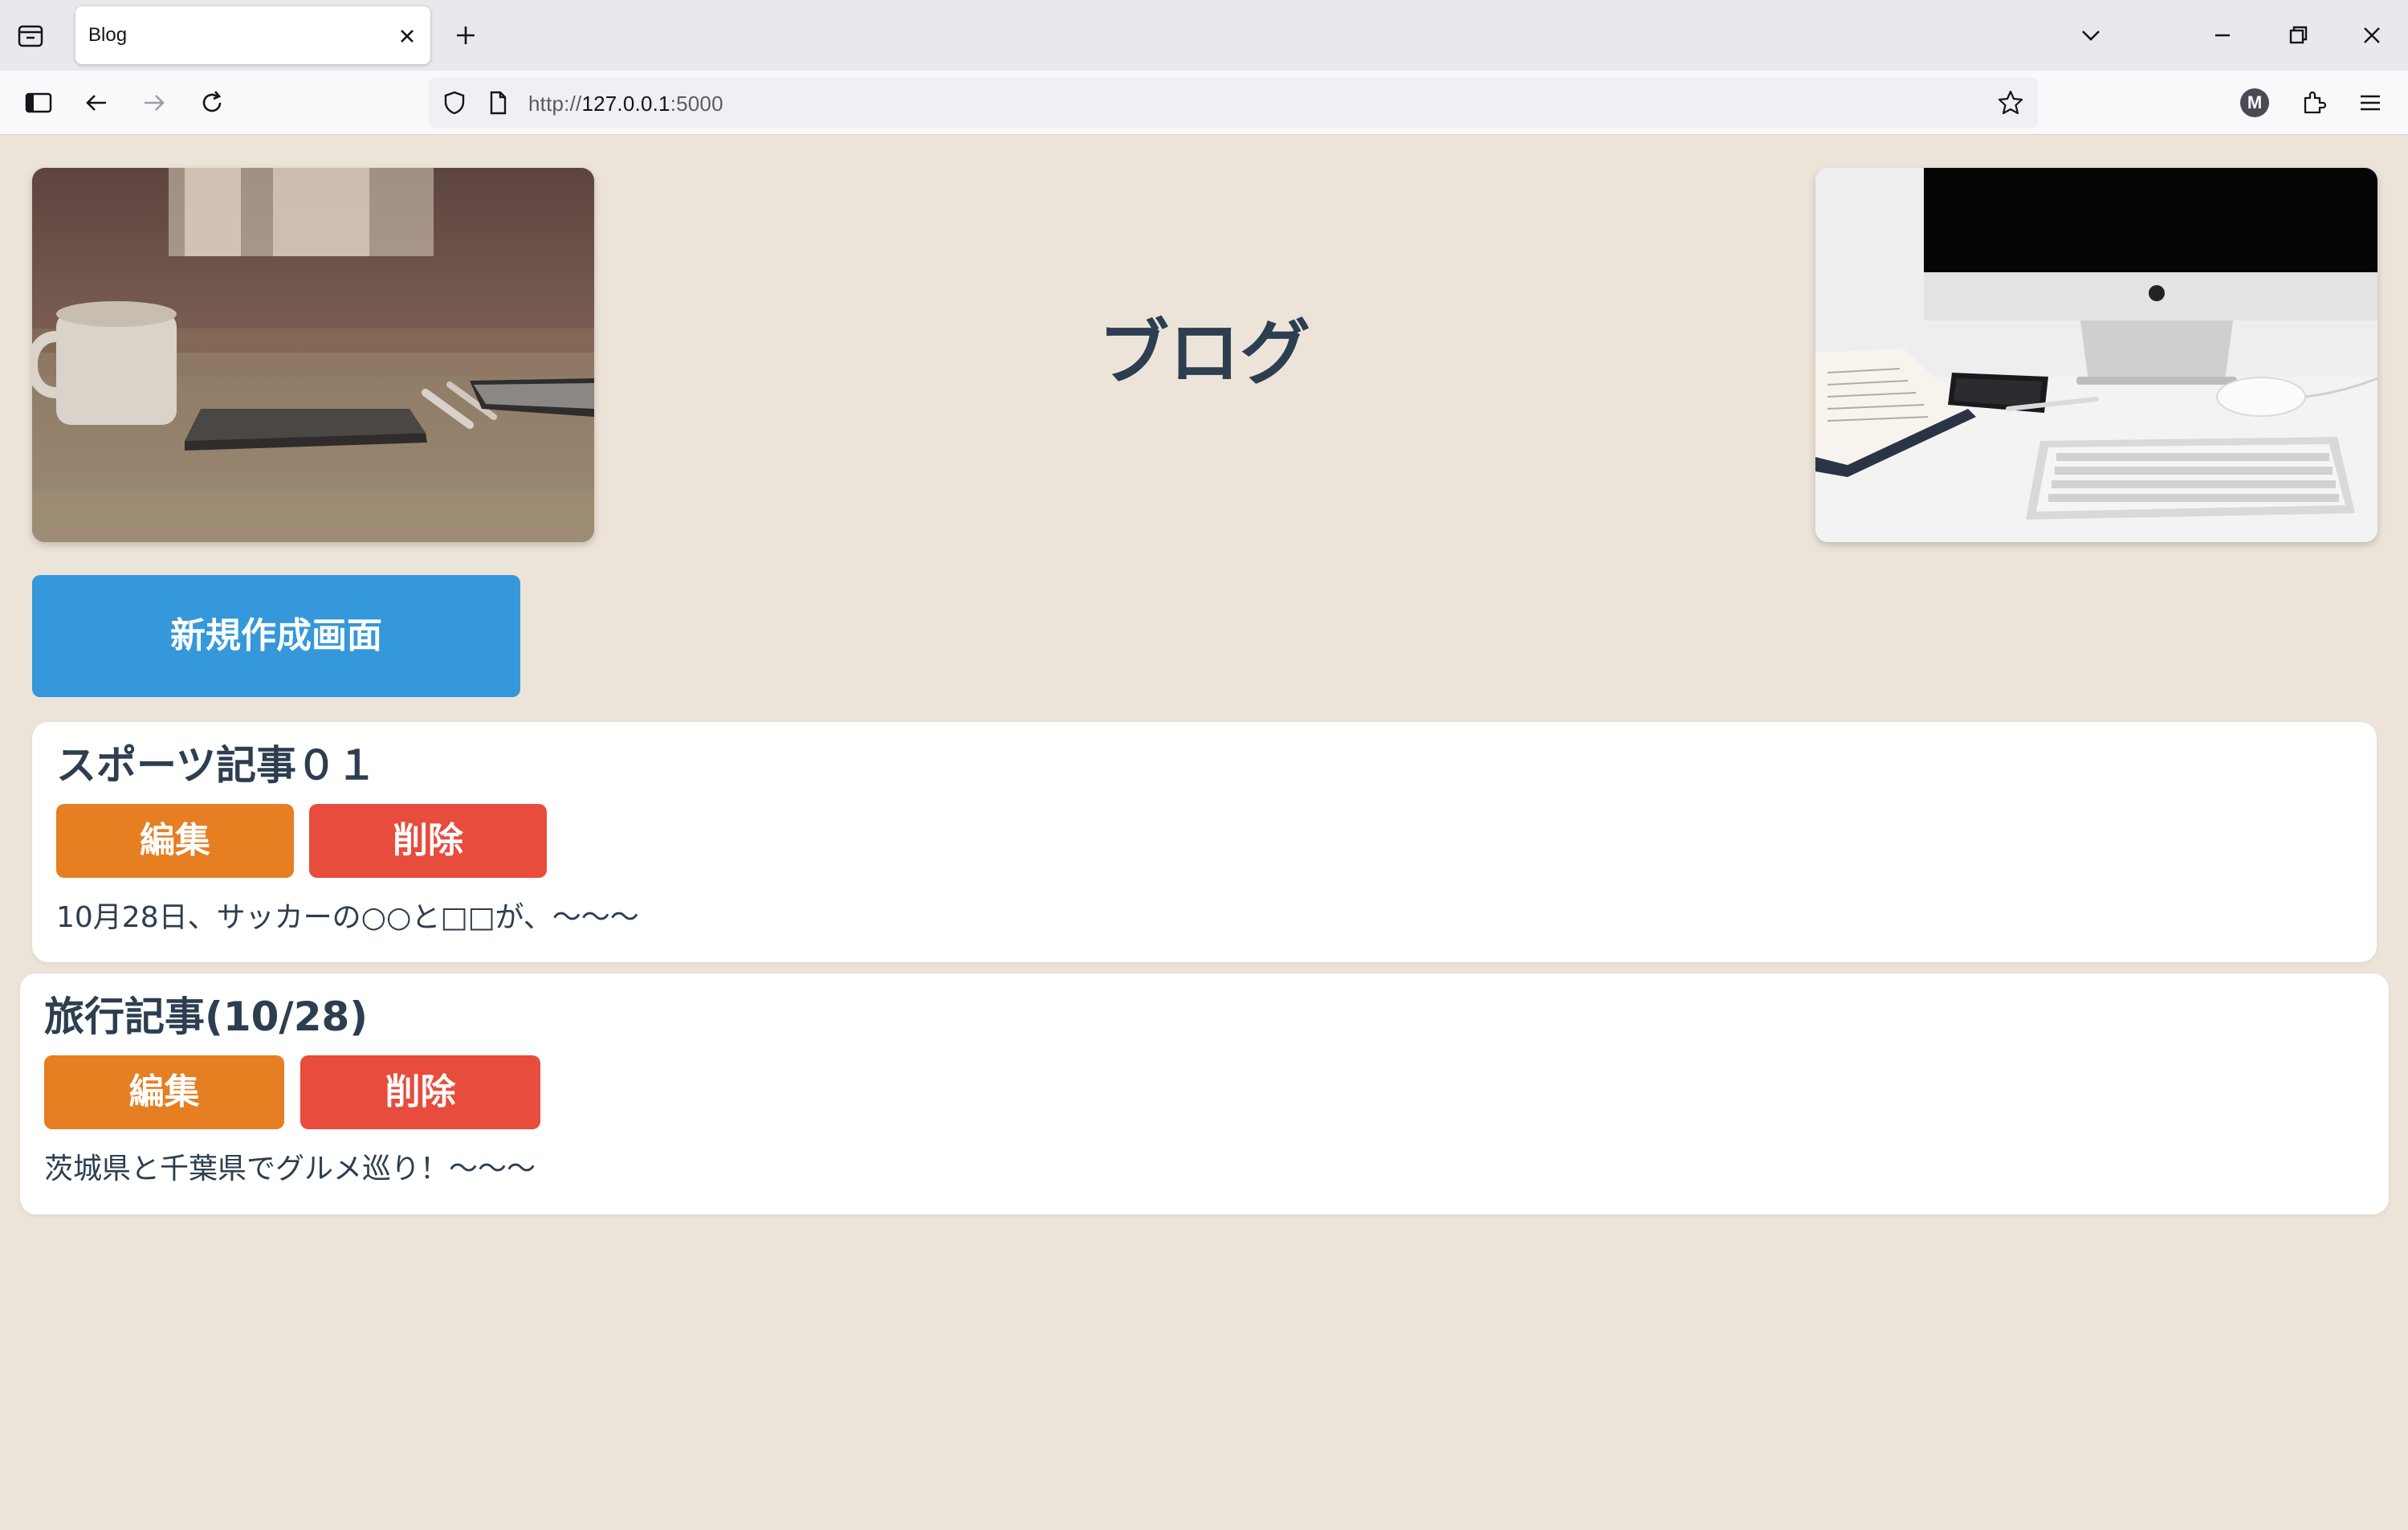 The width and height of the screenshot is (2408, 1530). I want to click on url-text: http://127.0.0.1:5000, so click(625, 104).